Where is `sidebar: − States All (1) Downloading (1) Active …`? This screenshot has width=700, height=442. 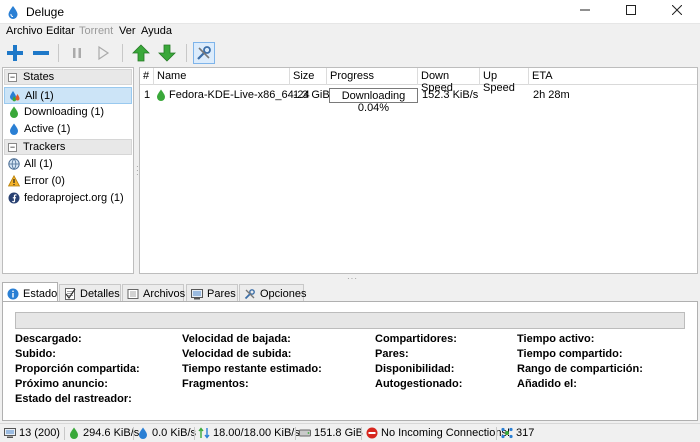
sidebar: − States All (1) Downloading (1) Active … is located at coordinates (68, 170).